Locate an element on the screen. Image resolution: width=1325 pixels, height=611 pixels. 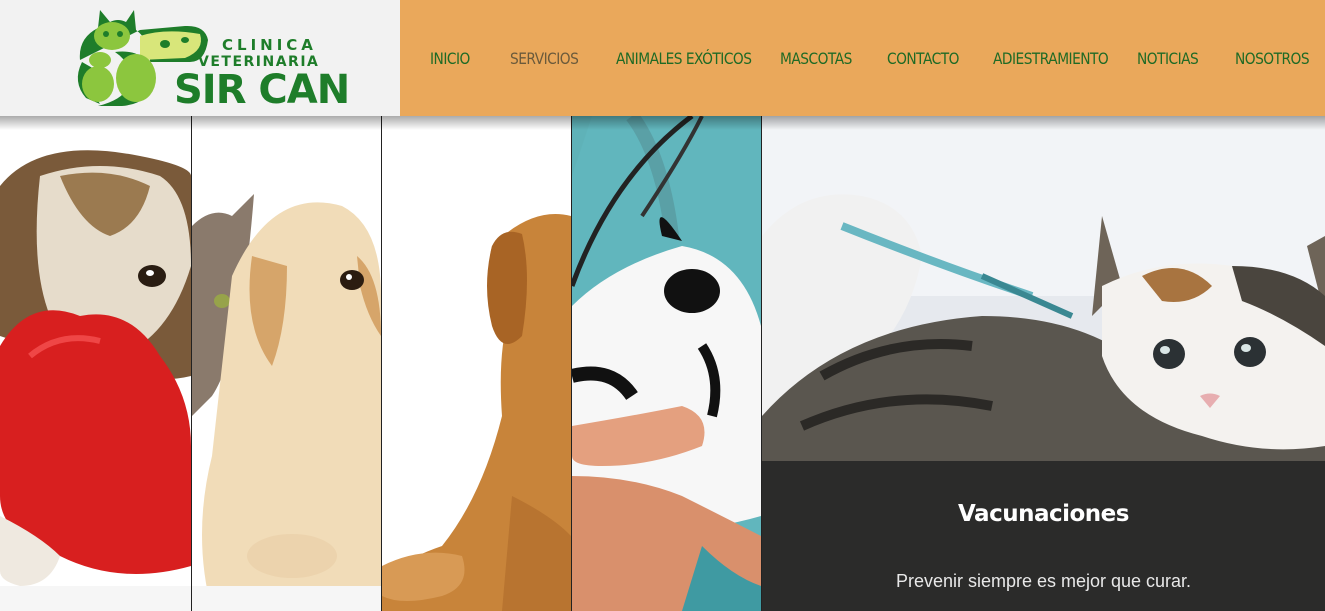
nav-item-mascotas: MASCOTAS is located at coordinates (826, 58).